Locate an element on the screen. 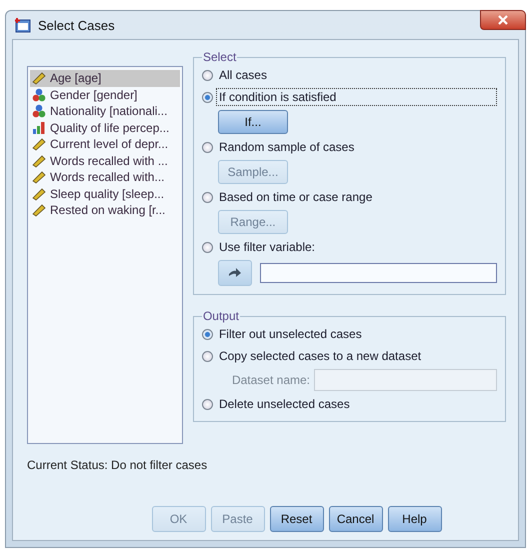 The image size is (531, 552). option-label: Copy selected cases to a new dataset is located at coordinates (320, 356).